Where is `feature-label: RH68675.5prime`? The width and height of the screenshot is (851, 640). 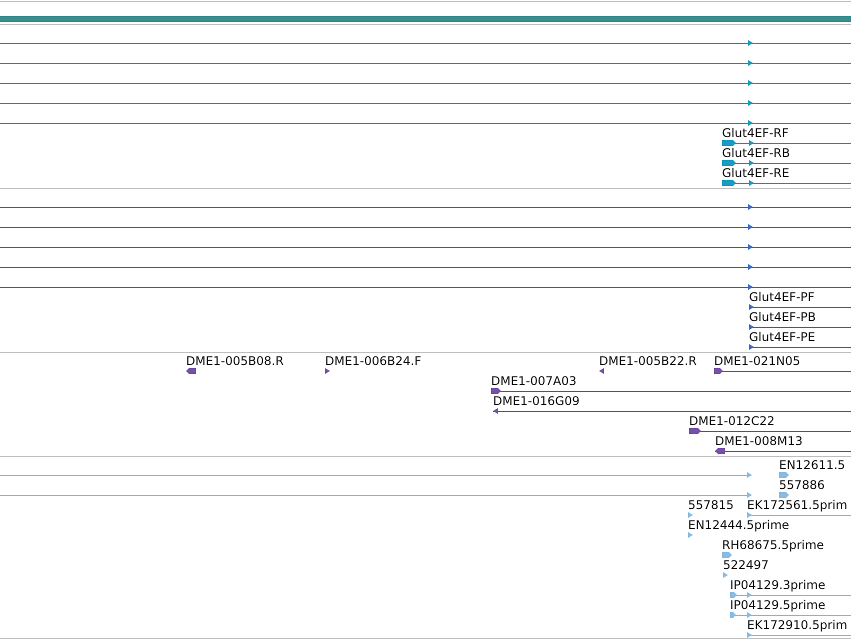 feature-label: RH68675.5prime is located at coordinates (773, 545).